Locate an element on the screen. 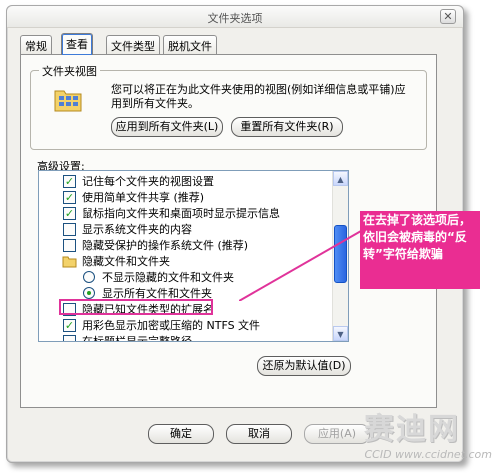 The height and width of the screenshot is (473, 500). list-item: 不显示隐藏的文件和文件夹 is located at coordinates (185, 278).